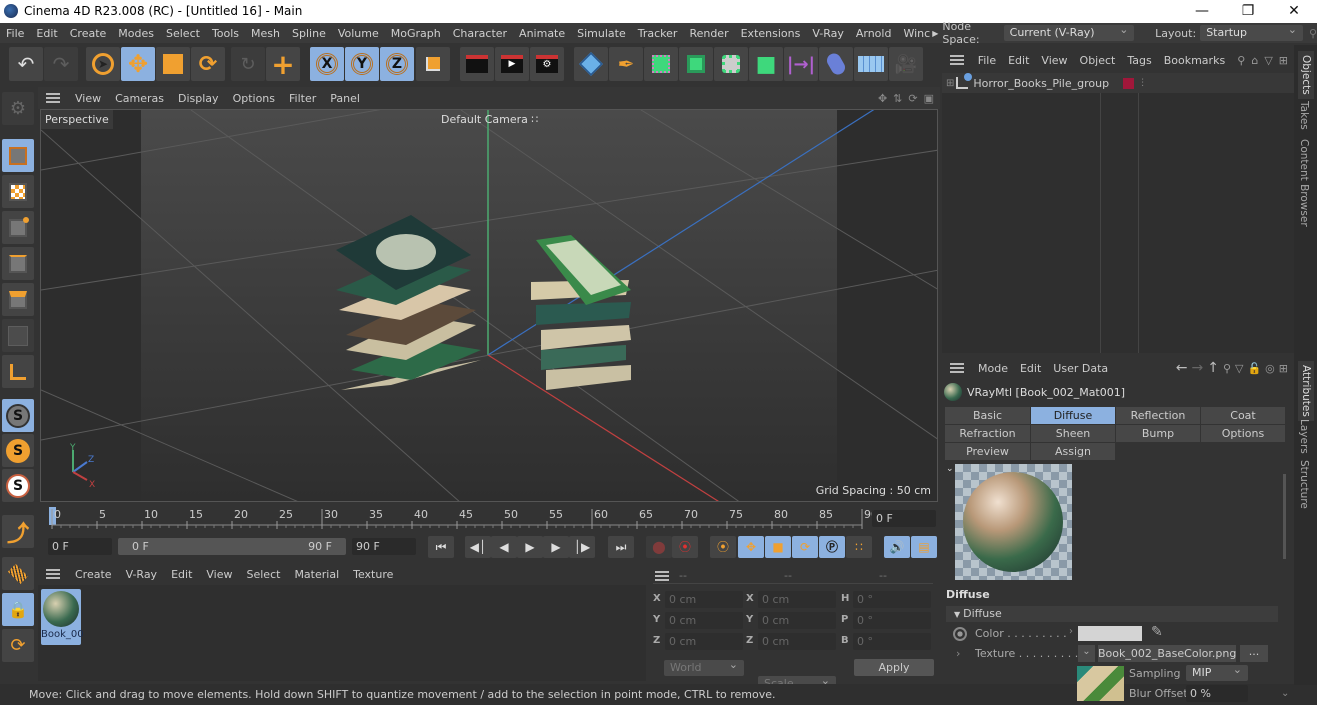 The width and height of the screenshot is (1317, 705). I want to click on render-view-button, so click(477, 64).